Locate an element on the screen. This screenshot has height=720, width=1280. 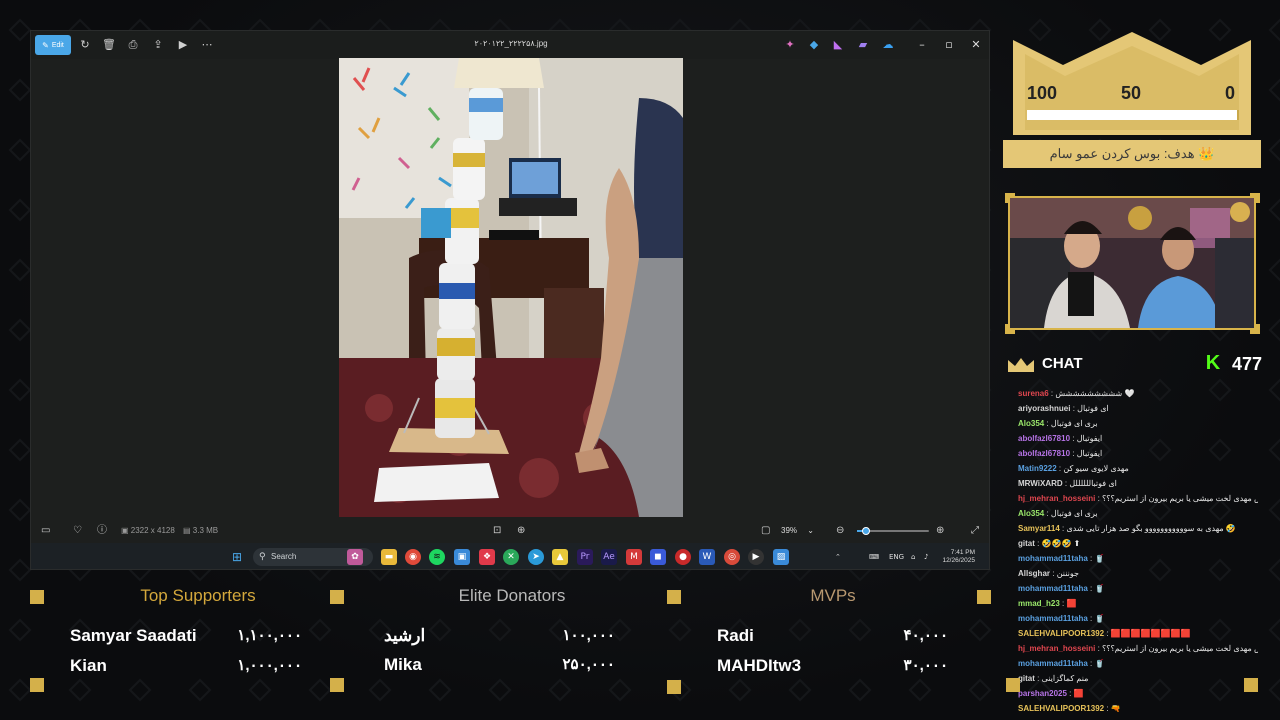
word-icon: W is located at coordinates (707, 557).